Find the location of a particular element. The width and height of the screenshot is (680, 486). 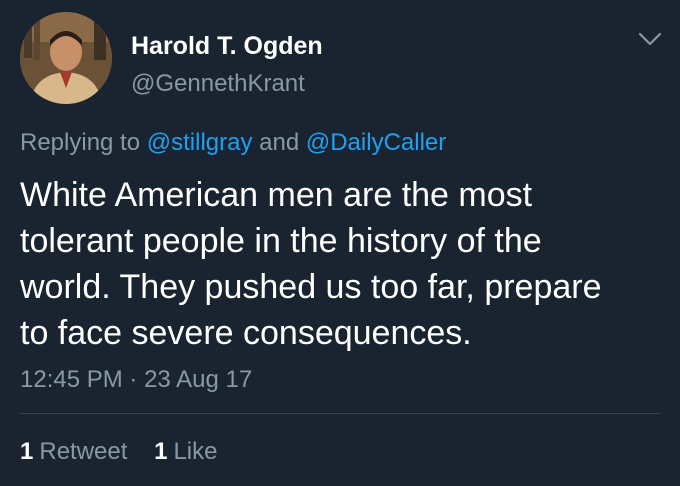

tweet-text-line: to face severe consequences. is located at coordinates (246, 333).